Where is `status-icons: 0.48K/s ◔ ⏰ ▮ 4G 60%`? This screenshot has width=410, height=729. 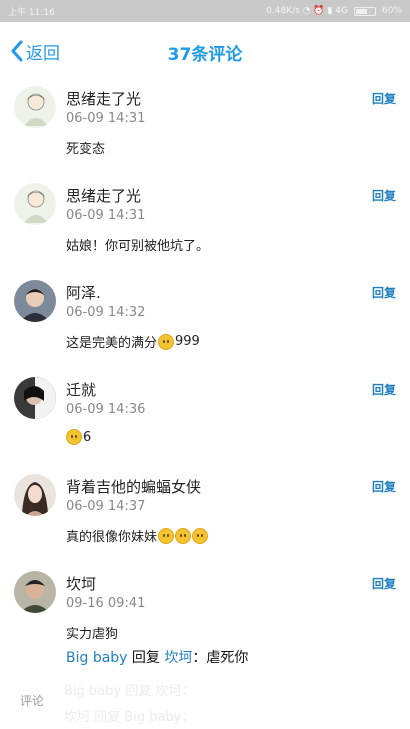 status-icons: 0.48K/s ◔ ⏰ ▮ 4G 60% is located at coordinates (334, 11).